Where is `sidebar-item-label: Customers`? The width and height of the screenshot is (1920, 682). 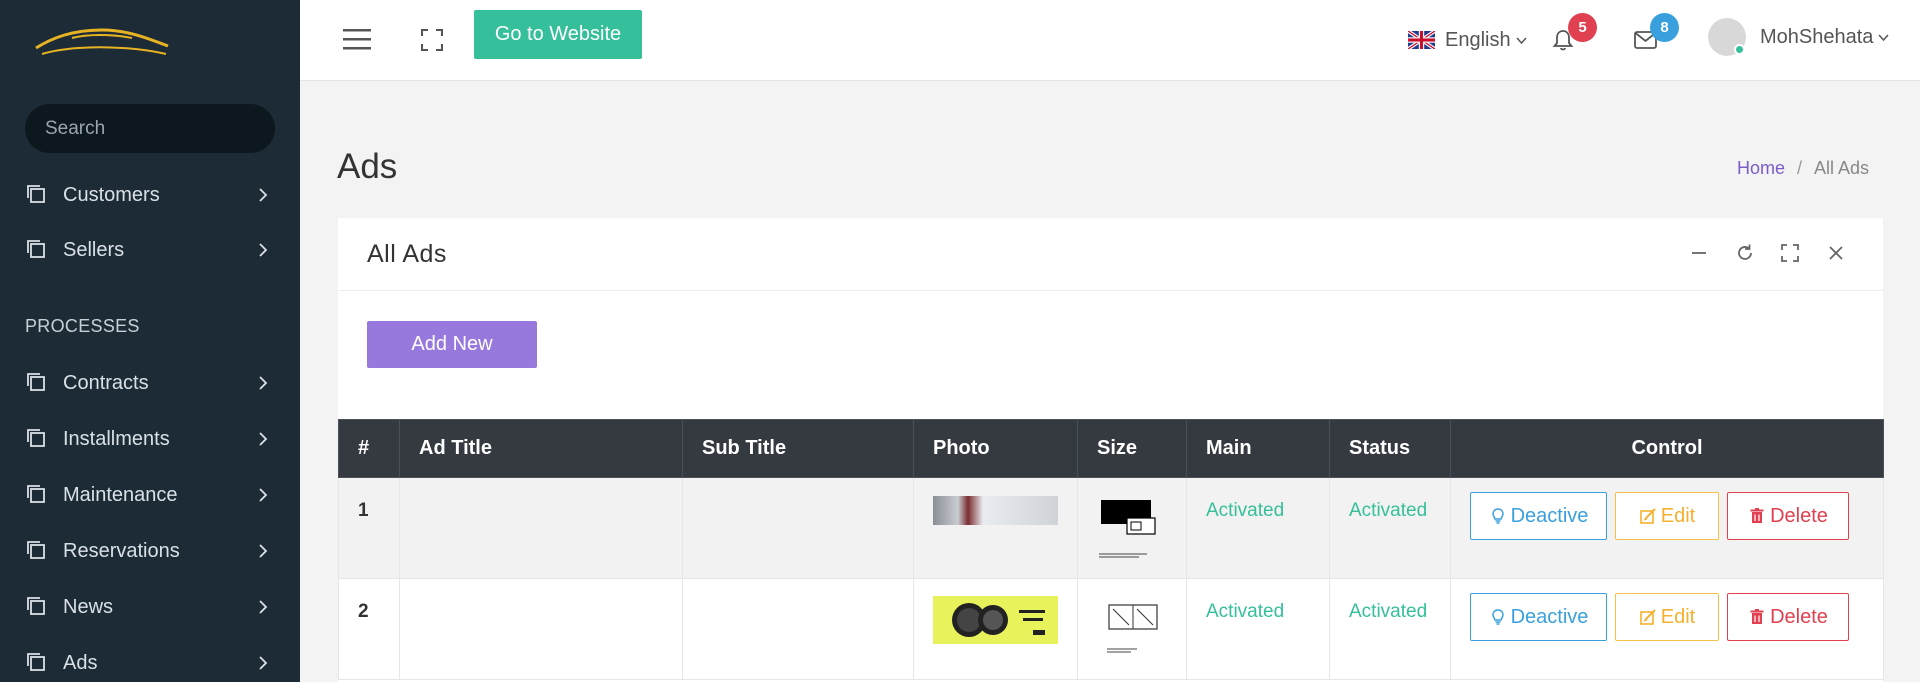 sidebar-item-label: Customers is located at coordinates (111, 195).